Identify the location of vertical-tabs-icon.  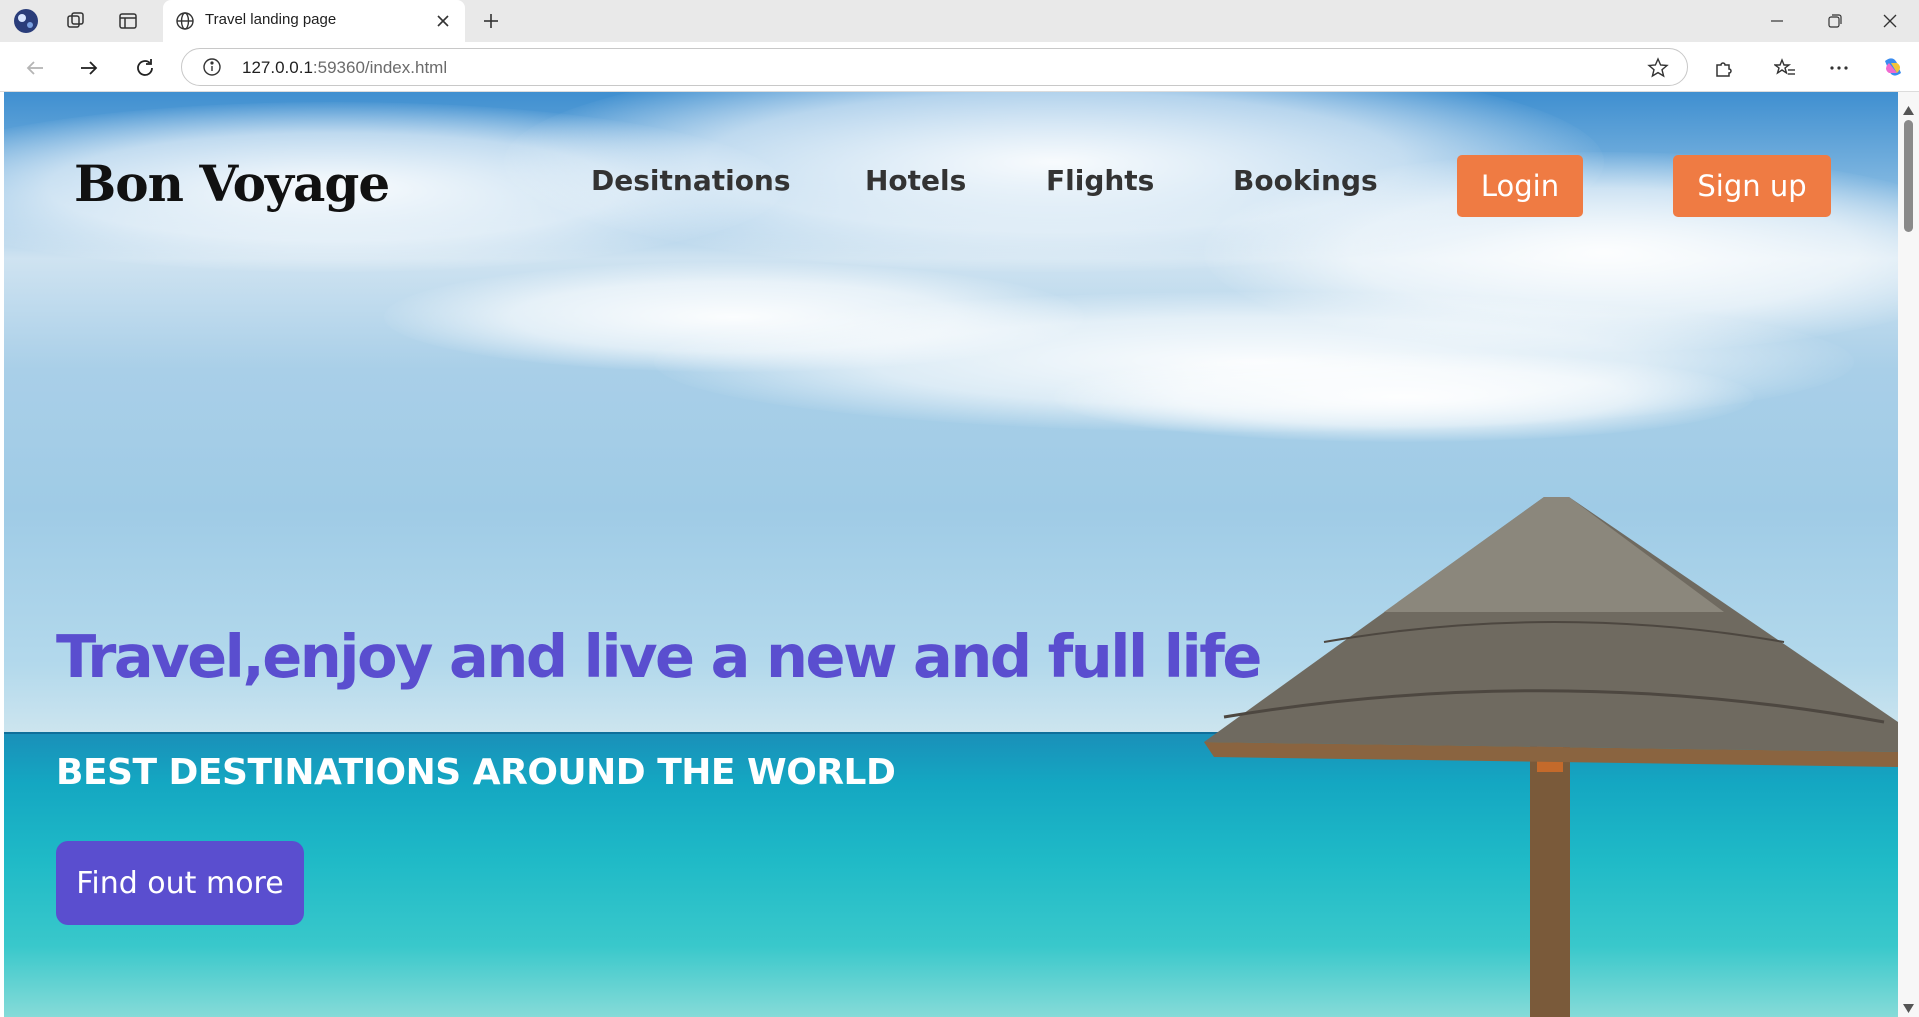
(128, 21).